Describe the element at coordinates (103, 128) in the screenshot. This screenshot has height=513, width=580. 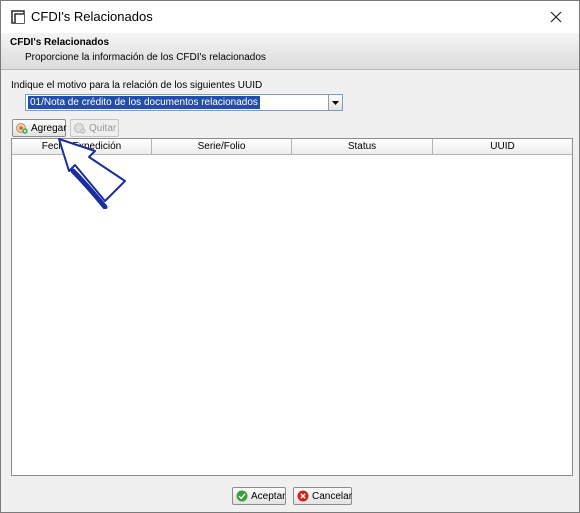
I see `remove-button-label: Quitar` at that location.